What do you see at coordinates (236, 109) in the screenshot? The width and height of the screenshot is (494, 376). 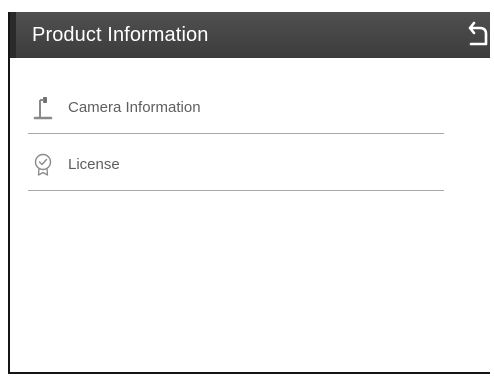 I see `menu-item-camera-information: Camera Information` at bounding box center [236, 109].